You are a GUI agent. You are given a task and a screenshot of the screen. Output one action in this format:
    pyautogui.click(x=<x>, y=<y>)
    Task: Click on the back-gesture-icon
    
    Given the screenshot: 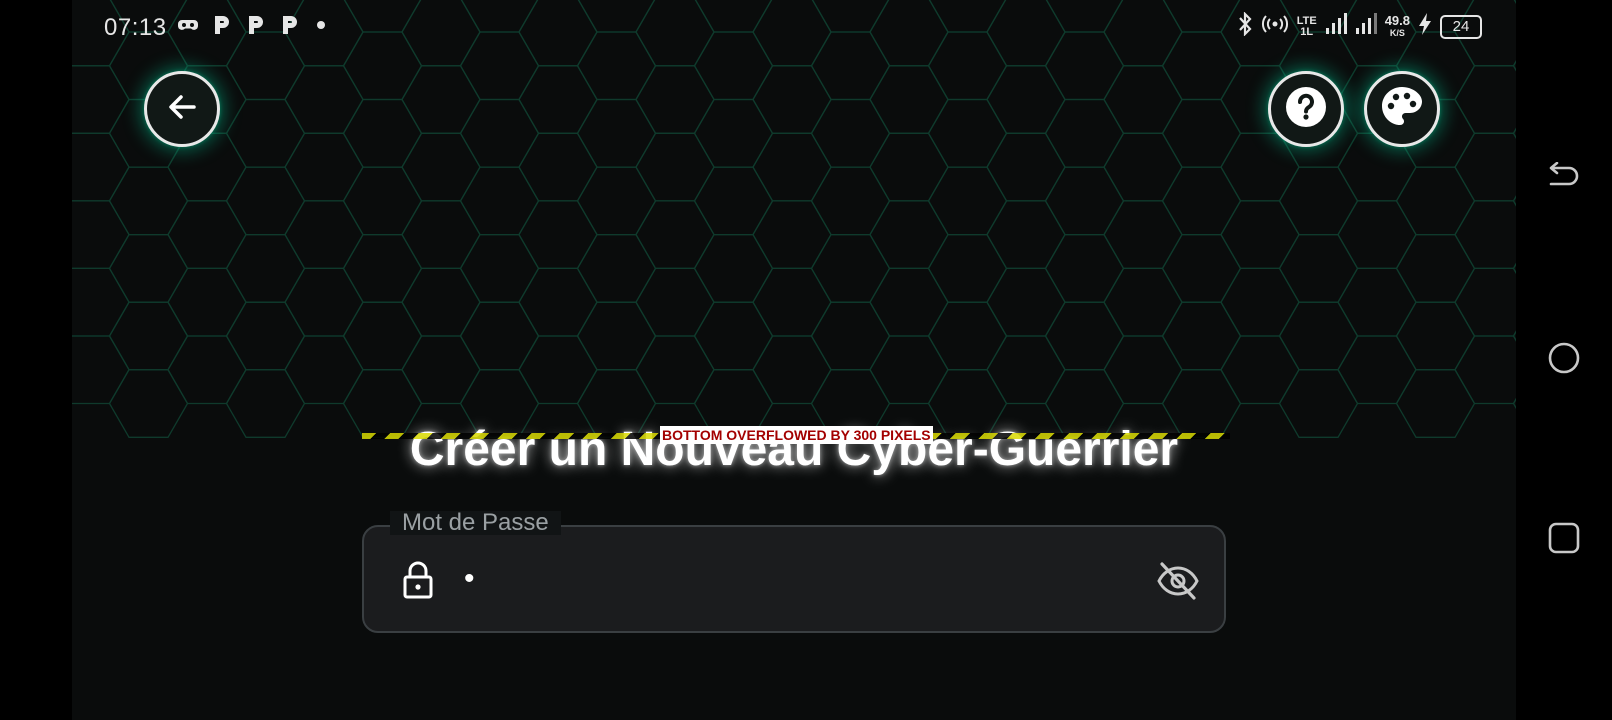 What is the action you would take?
    pyautogui.click(x=1564, y=180)
    